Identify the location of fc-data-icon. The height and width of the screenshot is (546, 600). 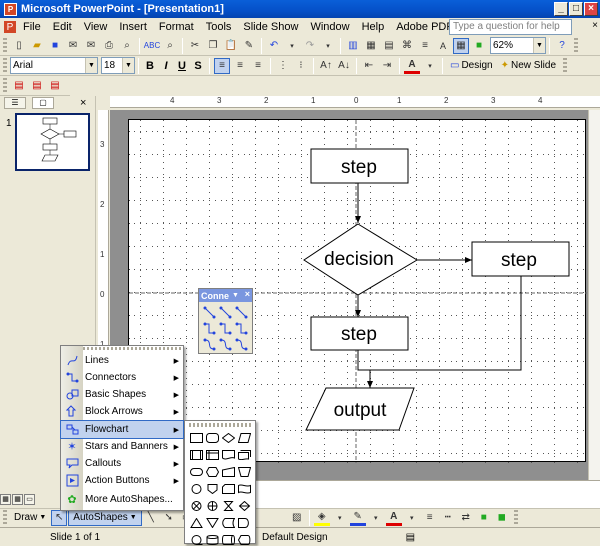
(244, 437).